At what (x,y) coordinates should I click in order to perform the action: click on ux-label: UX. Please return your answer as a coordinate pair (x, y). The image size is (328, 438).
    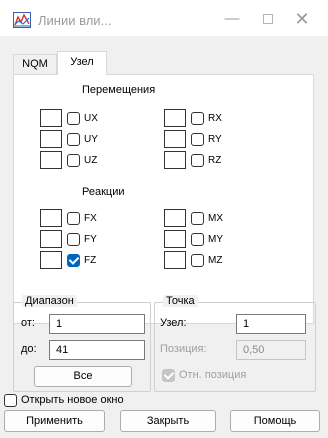
    Looking at the image, I should click on (91, 118).